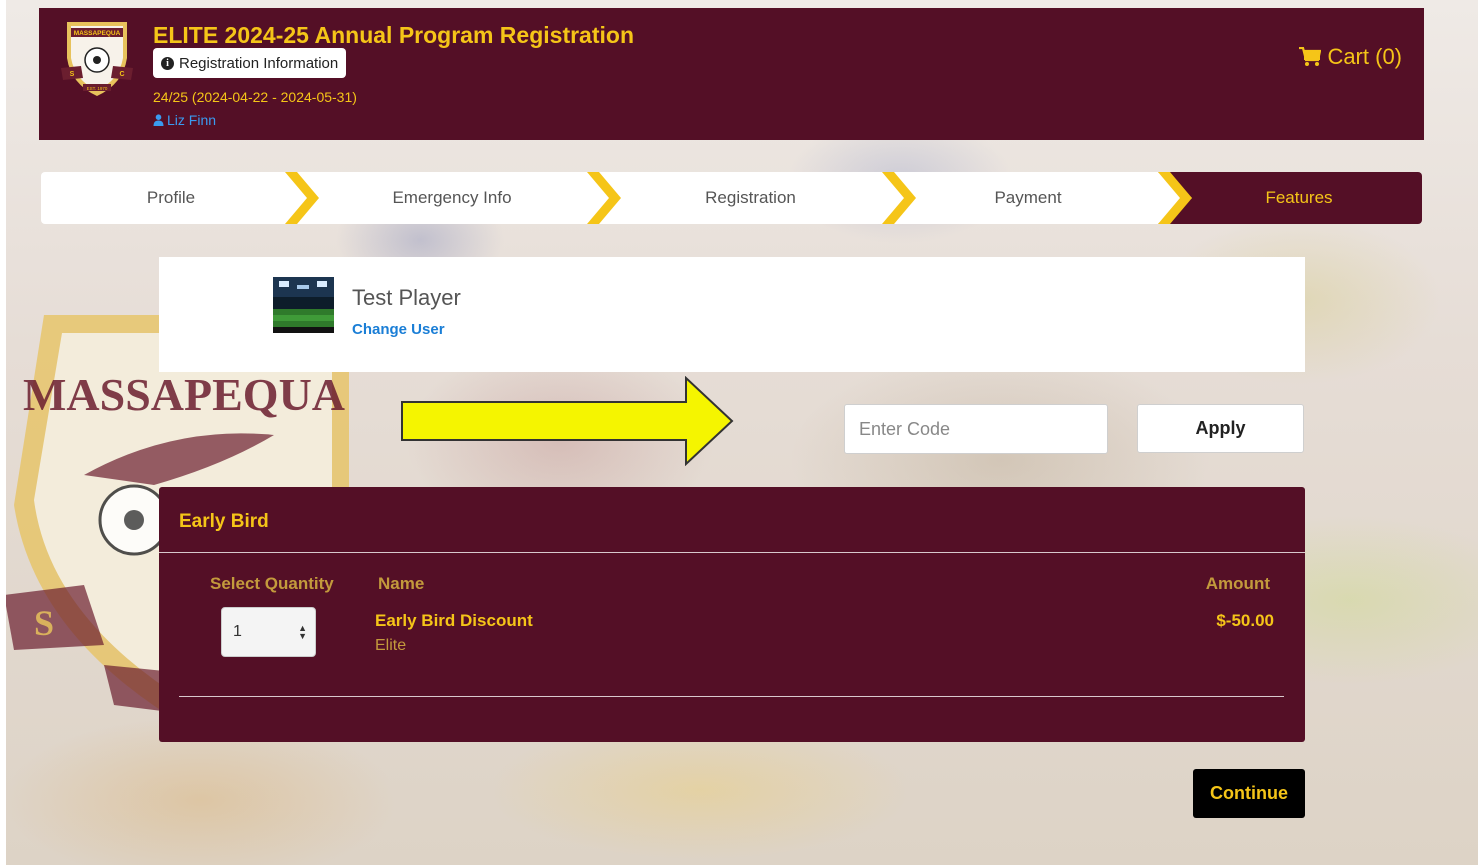 This screenshot has height=865, width=1478. I want to click on step-payment: Payment, so click(1028, 198).